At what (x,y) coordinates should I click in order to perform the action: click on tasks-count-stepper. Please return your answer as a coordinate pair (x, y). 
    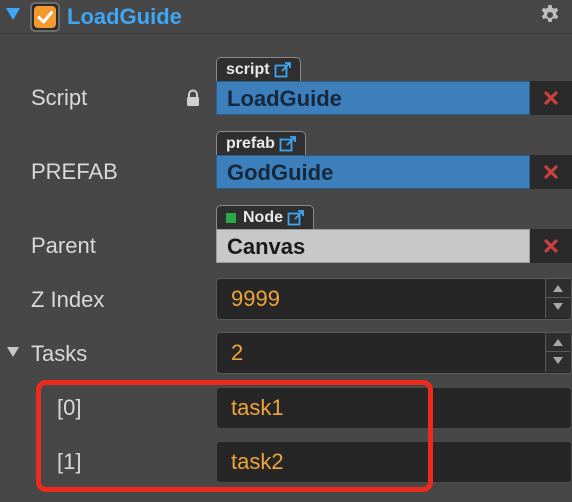
    Looking at the image, I should click on (558, 352).